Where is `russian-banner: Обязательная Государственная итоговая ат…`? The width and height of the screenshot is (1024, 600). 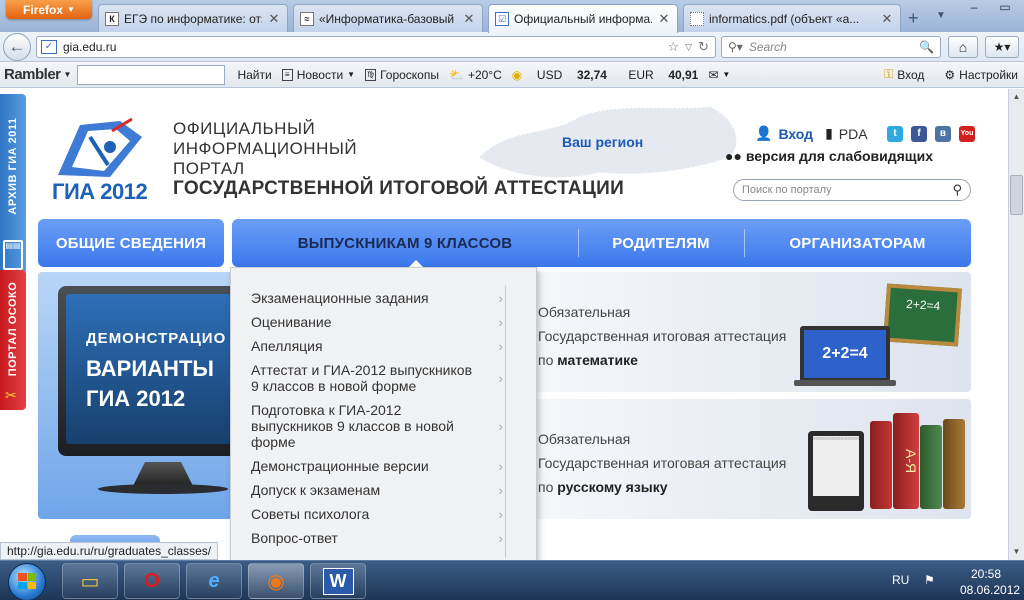
russian-banner: Обязательная Государственная итоговая ат… is located at coordinates (750, 459).